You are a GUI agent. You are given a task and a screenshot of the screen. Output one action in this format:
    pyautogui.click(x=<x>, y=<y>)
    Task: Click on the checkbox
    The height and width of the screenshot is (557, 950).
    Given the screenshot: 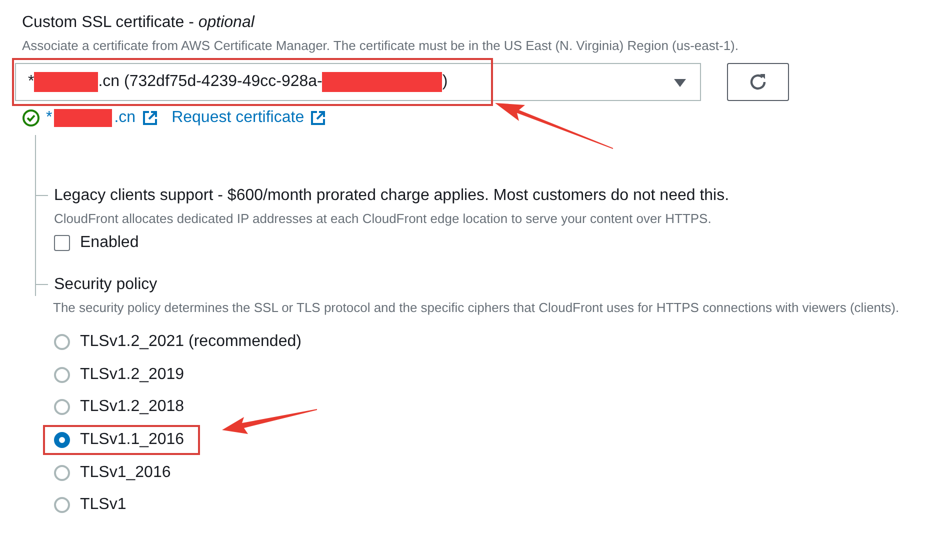 What is the action you would take?
    pyautogui.click(x=62, y=243)
    